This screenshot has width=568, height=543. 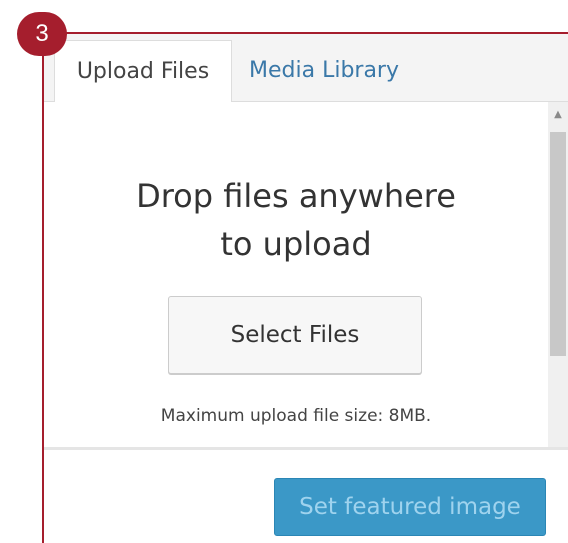 I want to click on max-upload-size-text: Maximum upload file size: 8MB., so click(x=296, y=416).